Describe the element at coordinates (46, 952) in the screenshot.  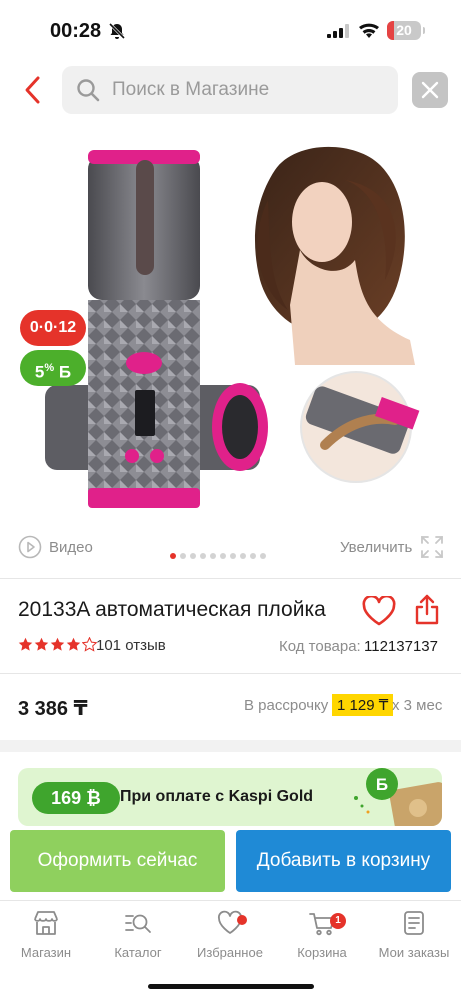
I see `tab-label: Магазин` at that location.